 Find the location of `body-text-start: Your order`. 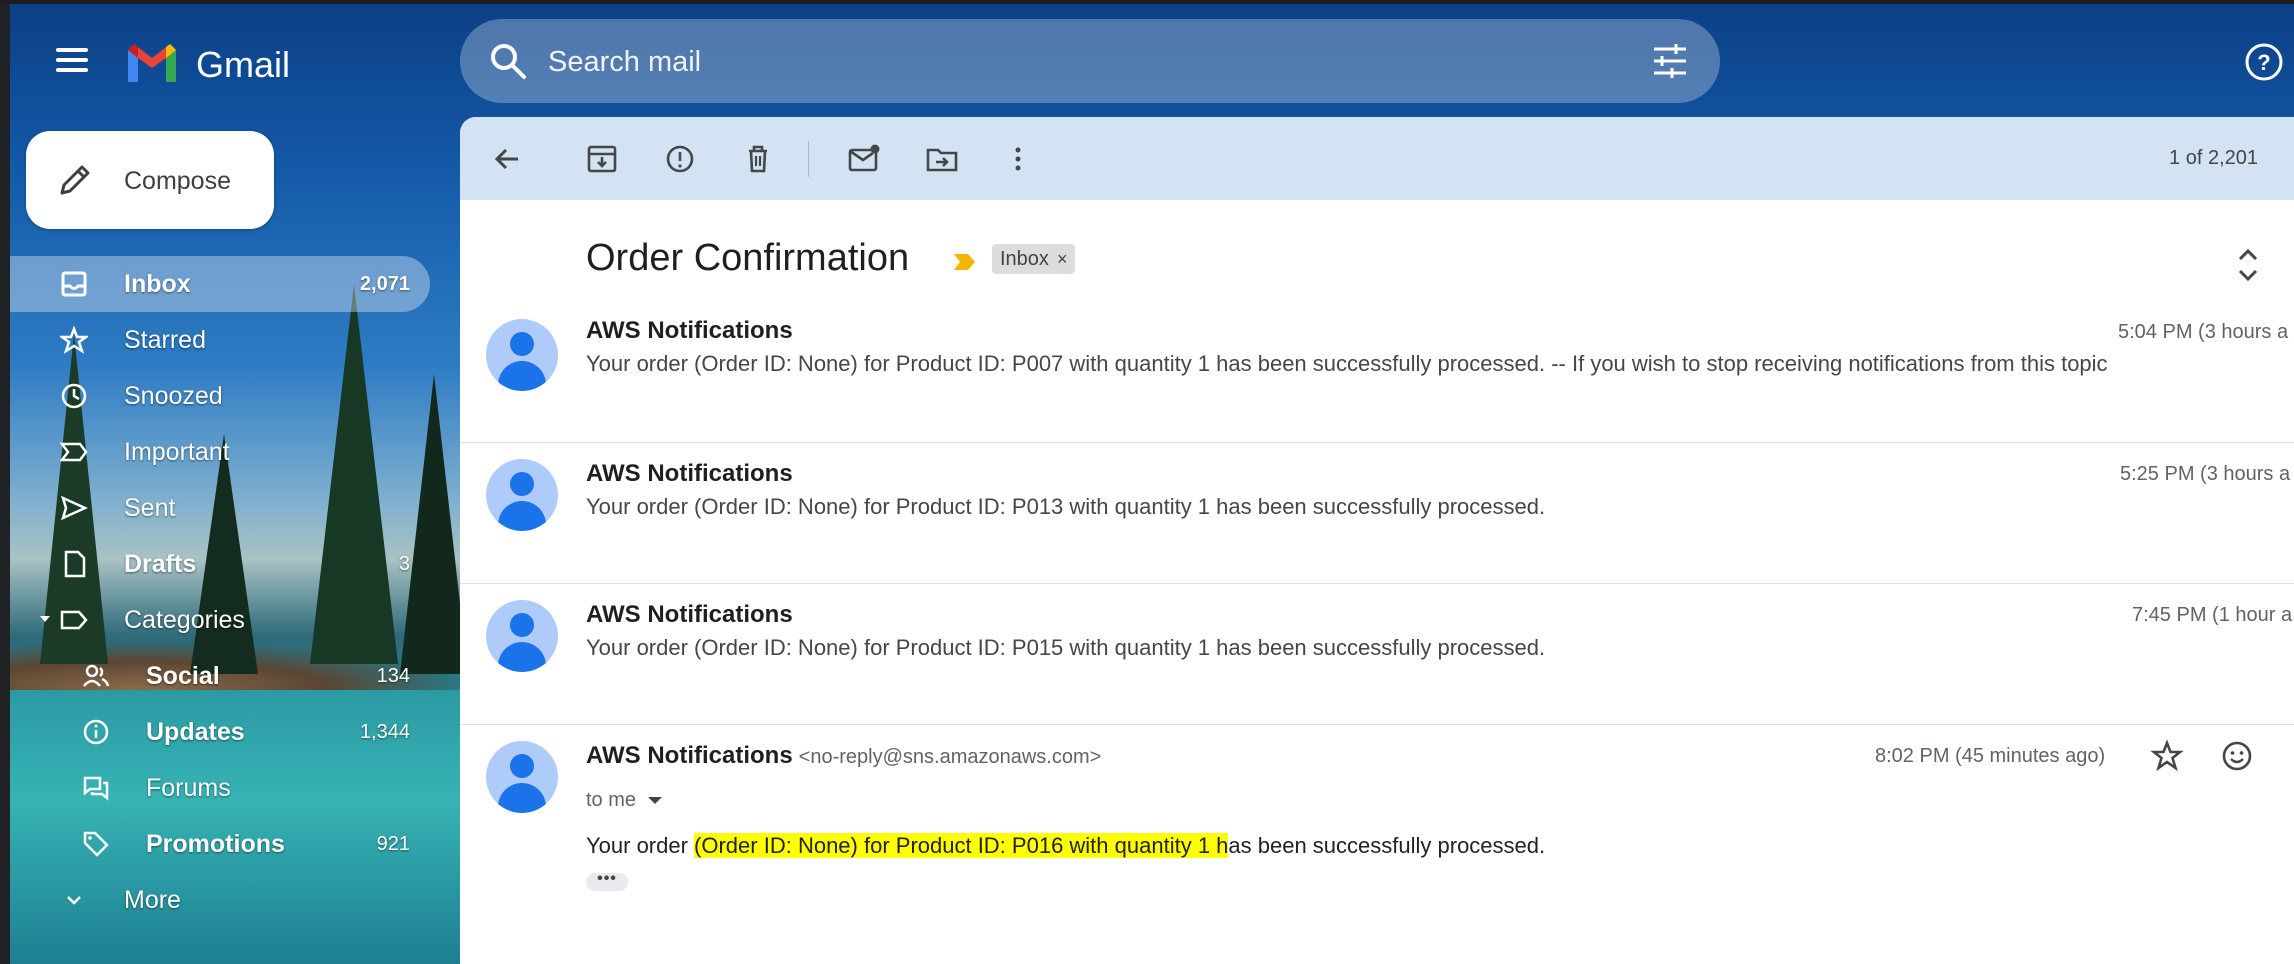

body-text-start: Your order is located at coordinates (640, 845).